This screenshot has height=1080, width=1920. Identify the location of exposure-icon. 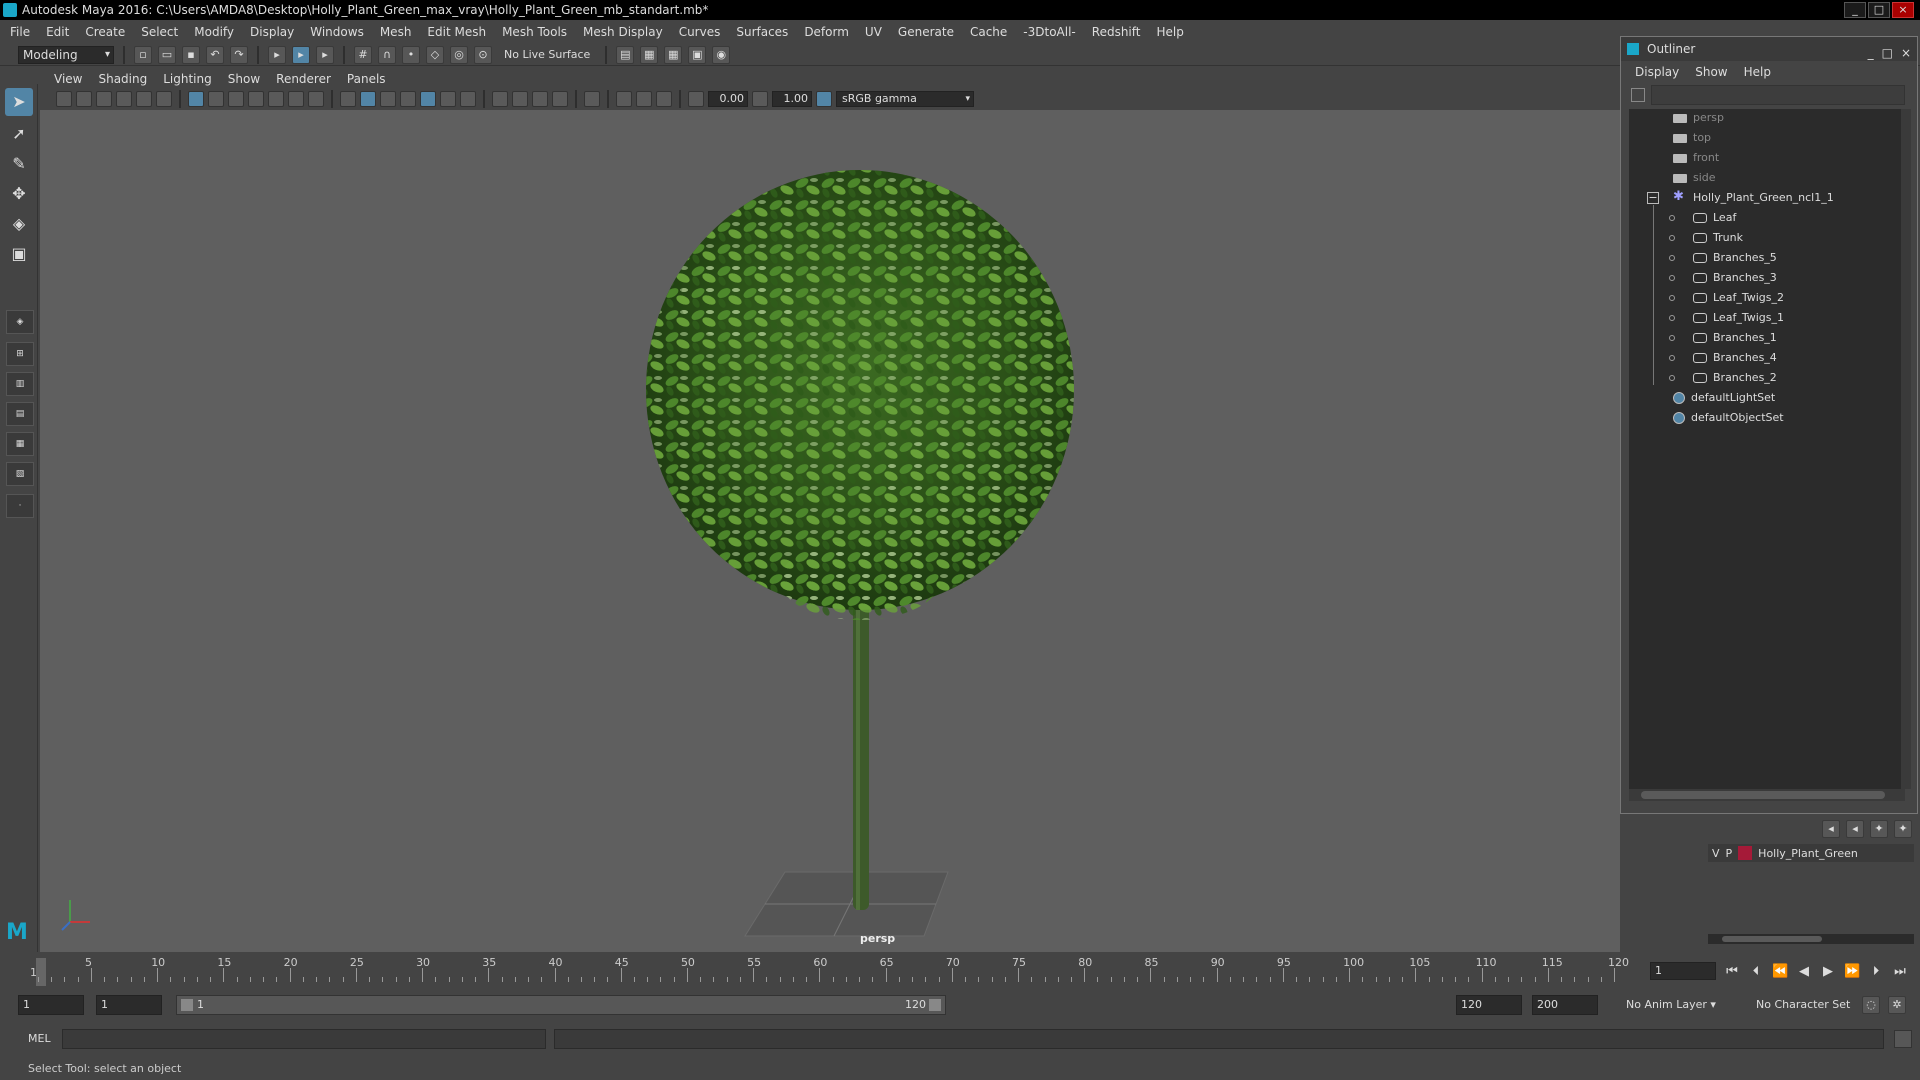
(696, 99).